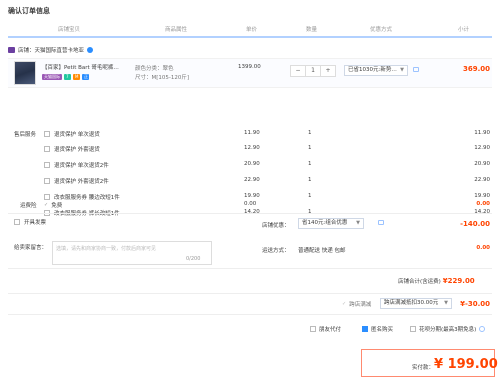 The height and width of the screenshot is (377, 500). I want to click on quantity-stepper: − 1 +, so click(313, 71).